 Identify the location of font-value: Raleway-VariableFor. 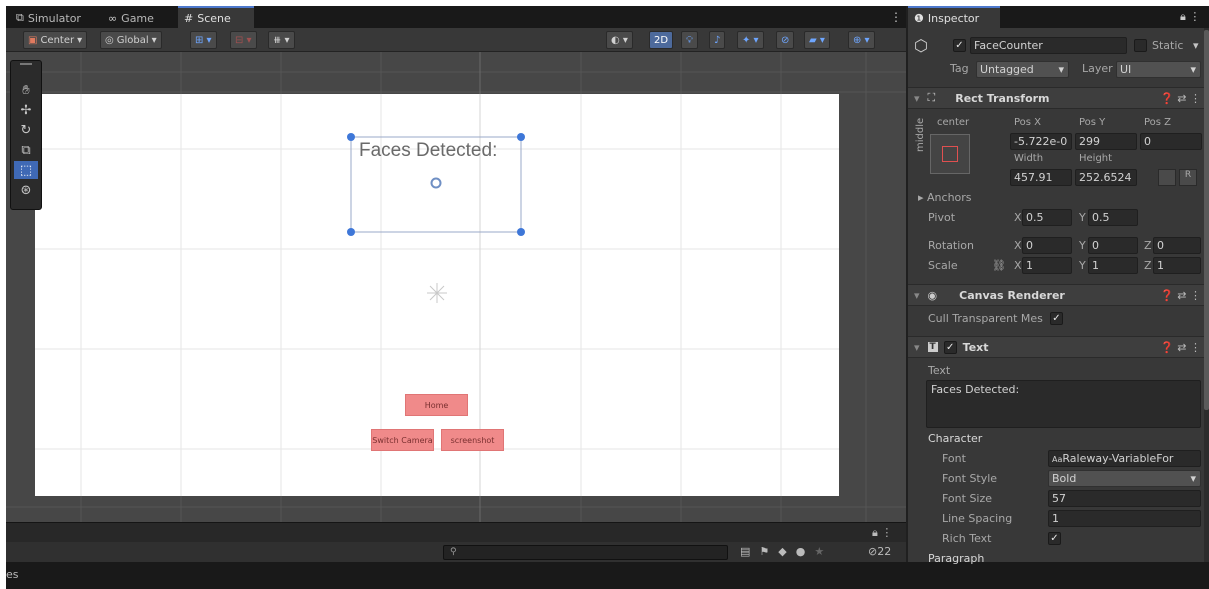
(1118, 458).